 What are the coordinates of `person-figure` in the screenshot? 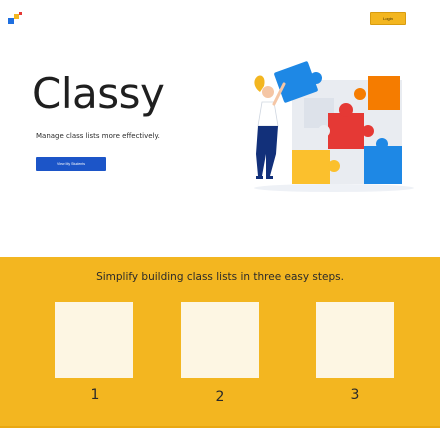 It's located at (270, 127).